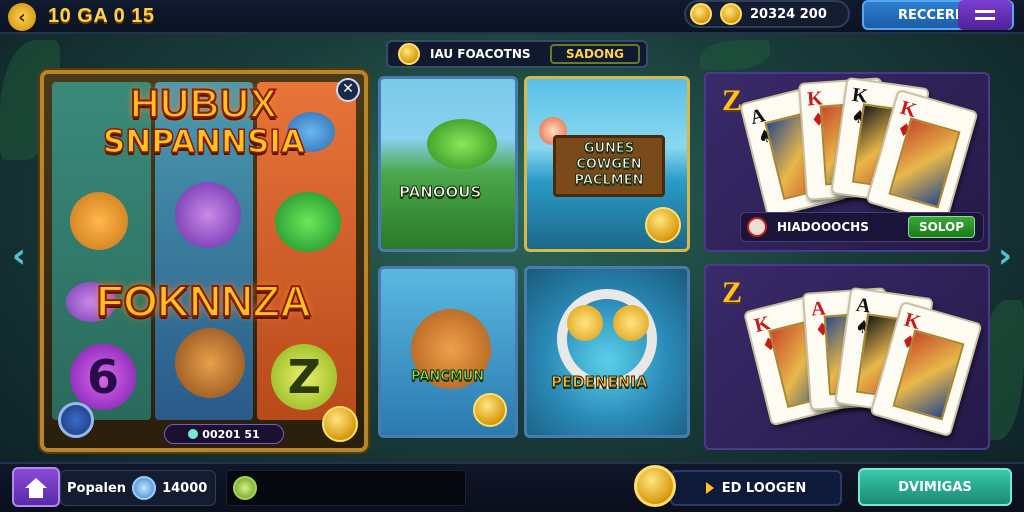 Image resolution: width=1024 pixels, height=512 pixels. What do you see at coordinates (36, 487) in the screenshot?
I see `home-icon` at bounding box center [36, 487].